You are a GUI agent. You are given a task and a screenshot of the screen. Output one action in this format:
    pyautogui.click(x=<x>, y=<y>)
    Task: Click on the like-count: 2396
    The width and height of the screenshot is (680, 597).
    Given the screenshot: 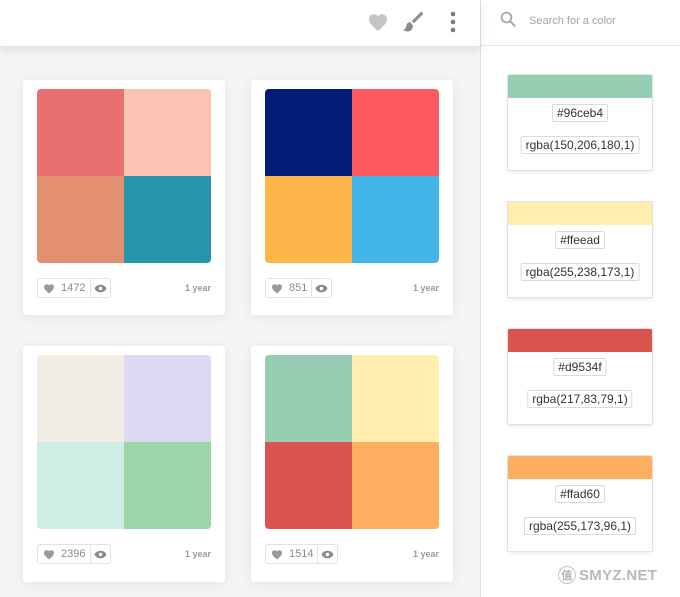 What is the action you would take?
    pyautogui.click(x=73, y=554)
    